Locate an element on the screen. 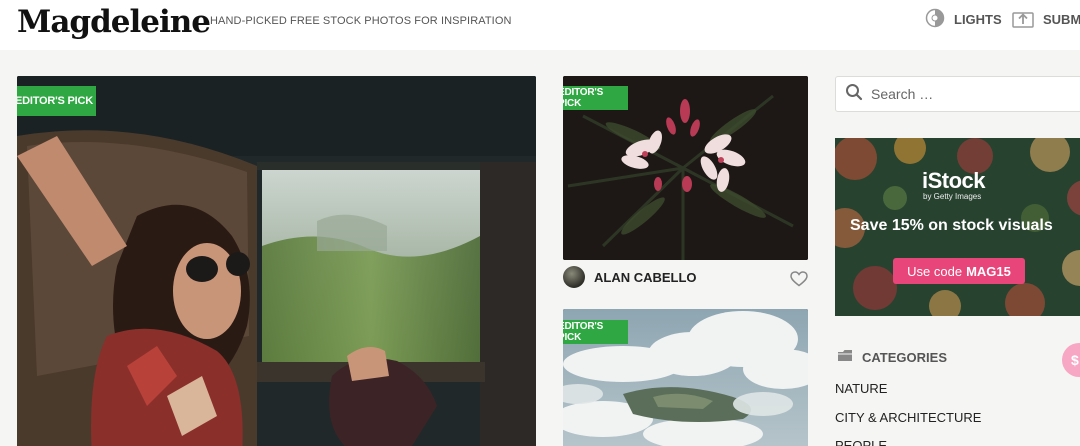 This screenshot has height=446, width=1080. submit-label: SUBMIT is located at coordinates (1061, 19).